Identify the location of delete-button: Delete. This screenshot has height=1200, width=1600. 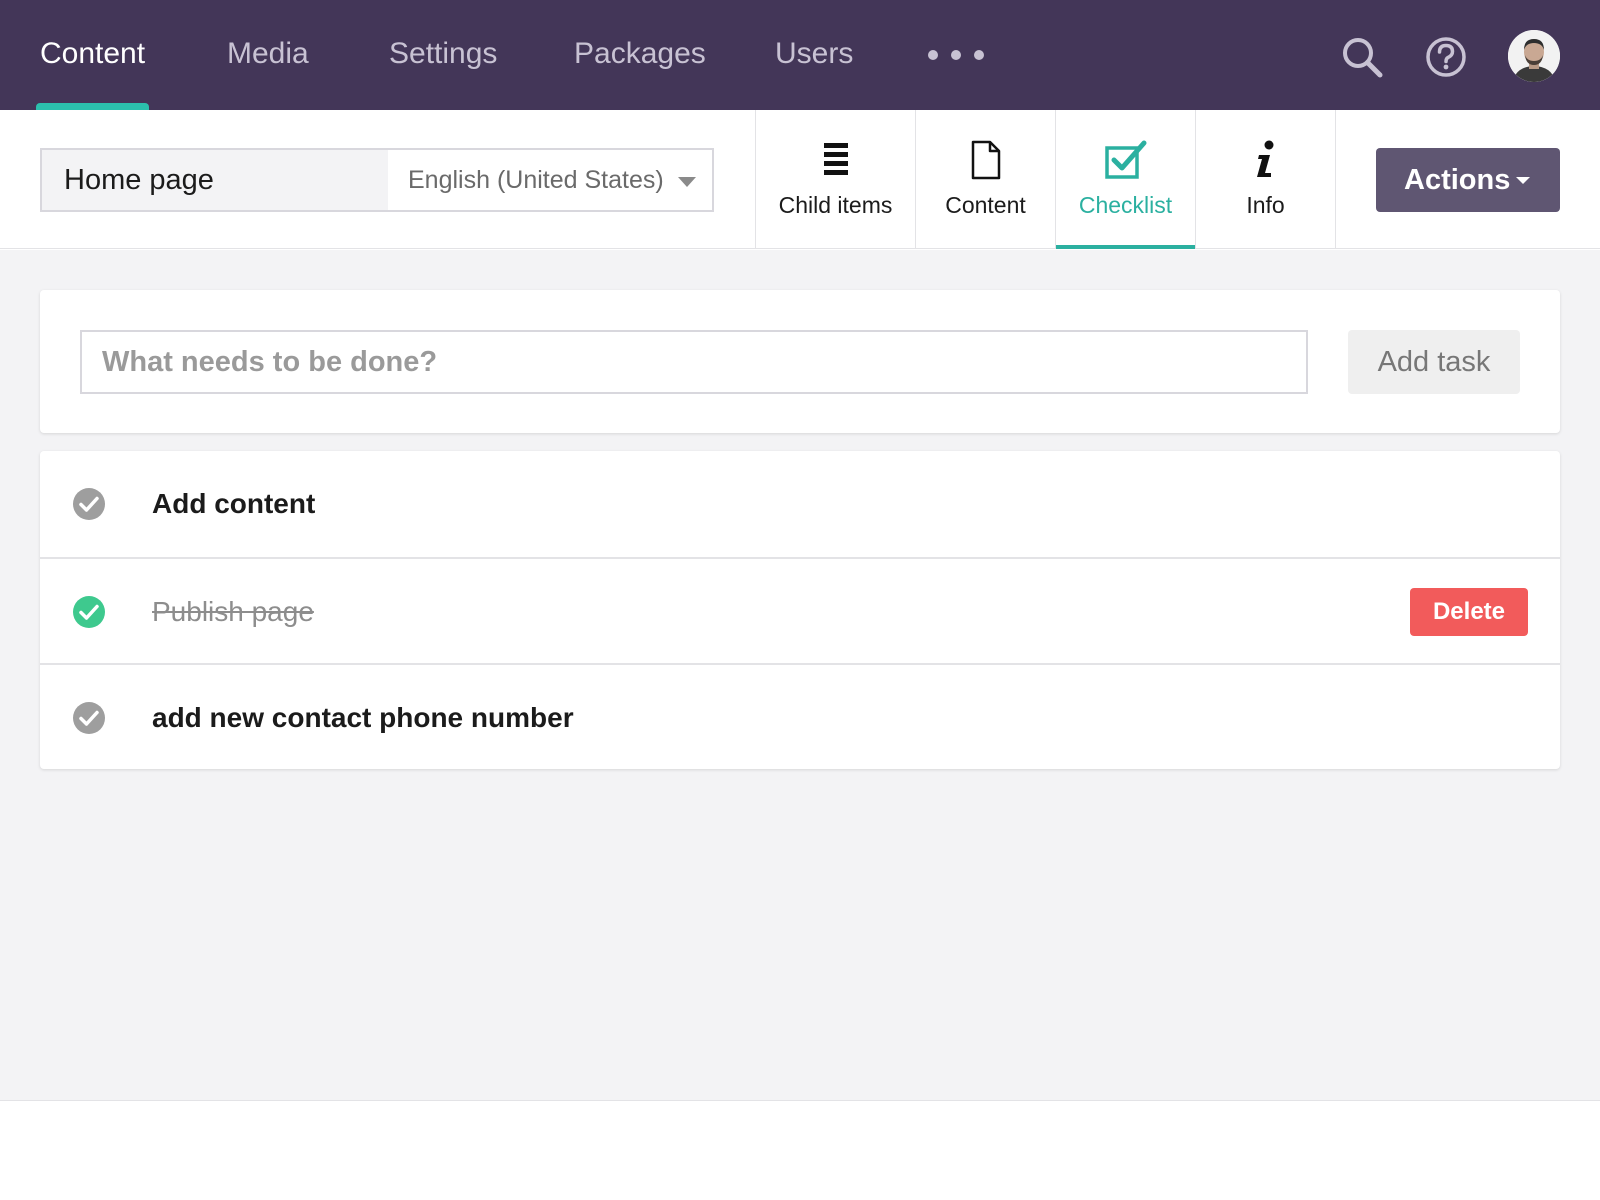
(1469, 612).